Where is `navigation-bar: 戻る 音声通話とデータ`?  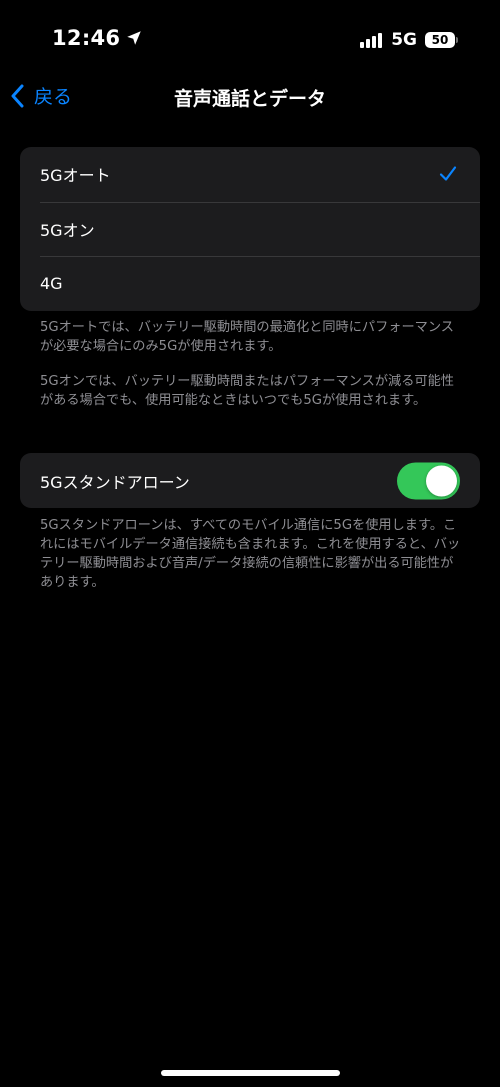
navigation-bar: 戻る 音声通話とデータ is located at coordinates (250, 98).